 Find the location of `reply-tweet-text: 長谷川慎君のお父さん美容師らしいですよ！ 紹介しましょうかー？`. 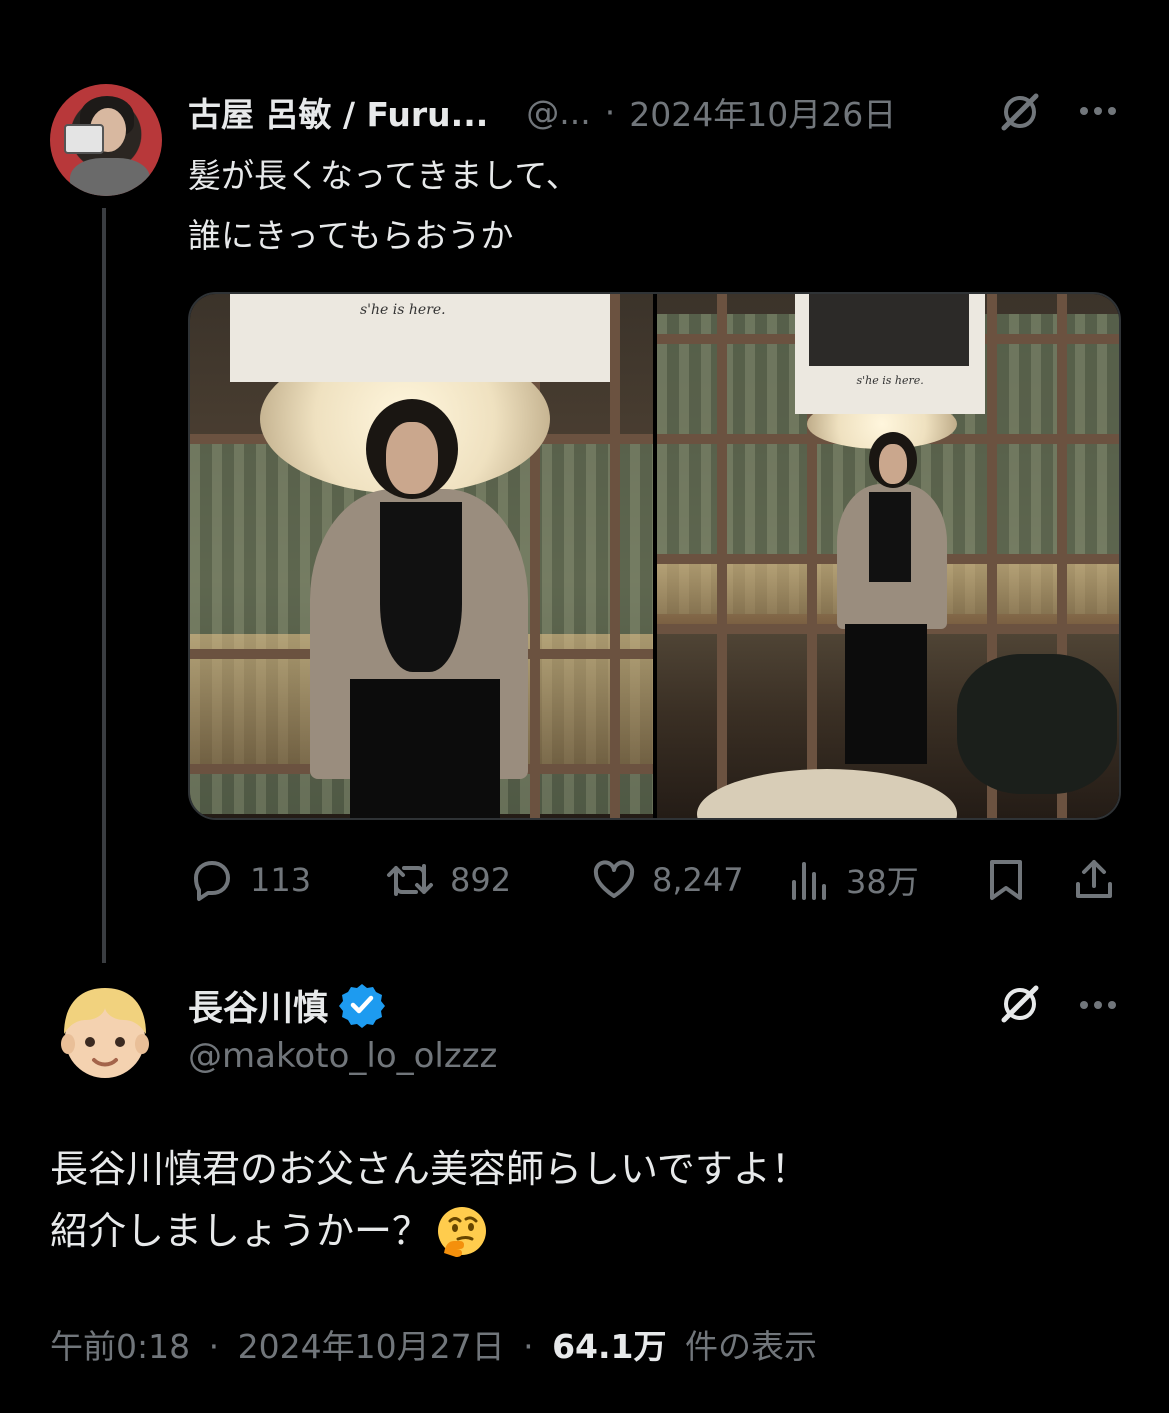

reply-tweet-text: 長谷川慎君のお父さん美容師らしいですよ！ 紹介しましょうかー？ is located at coordinates (429, 1200).